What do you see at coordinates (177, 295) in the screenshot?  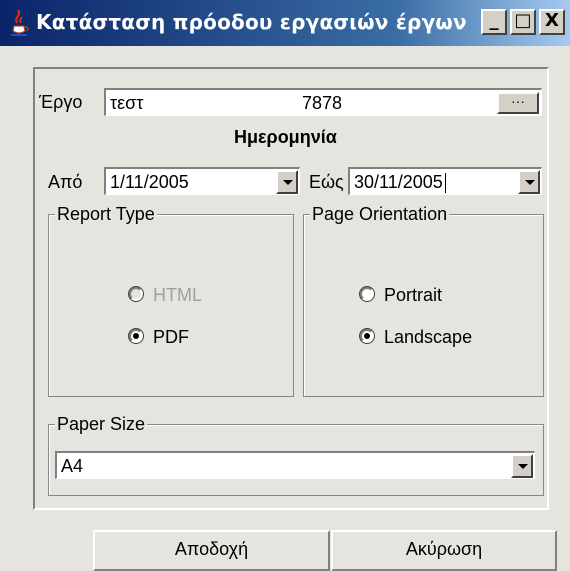 I see `radio-html-label: HTML` at bounding box center [177, 295].